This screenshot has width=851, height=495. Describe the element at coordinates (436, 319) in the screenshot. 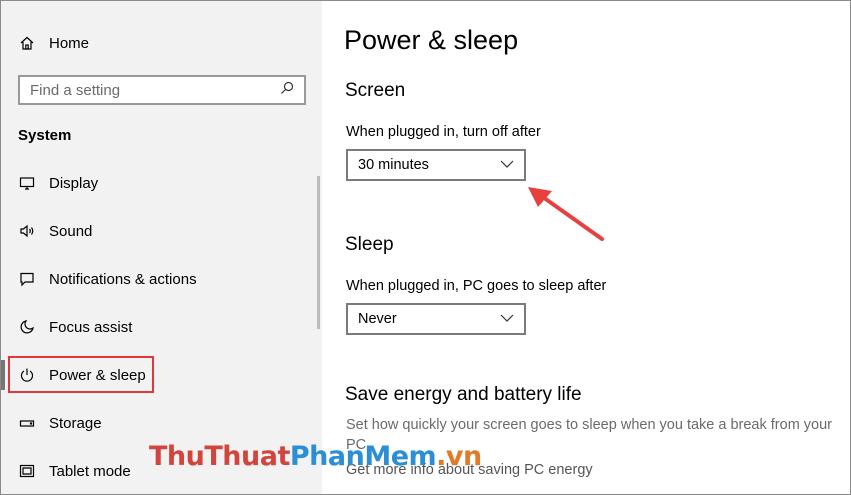

I see `sleep-timeout-select: Never` at that location.